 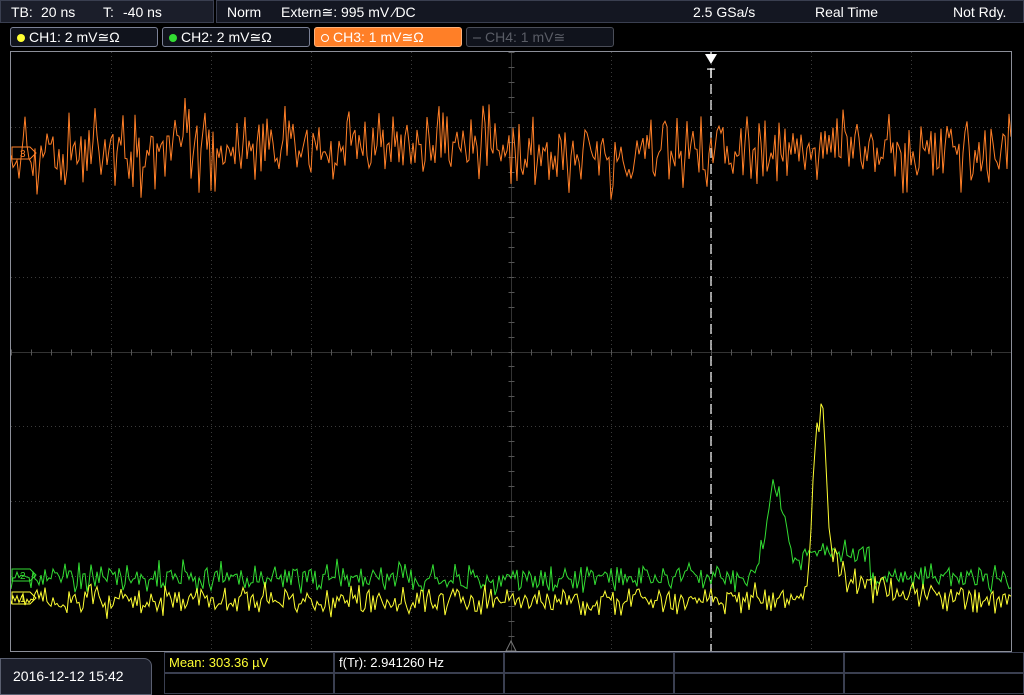 I want to click on trigger-mode: Norm, so click(x=244, y=12).